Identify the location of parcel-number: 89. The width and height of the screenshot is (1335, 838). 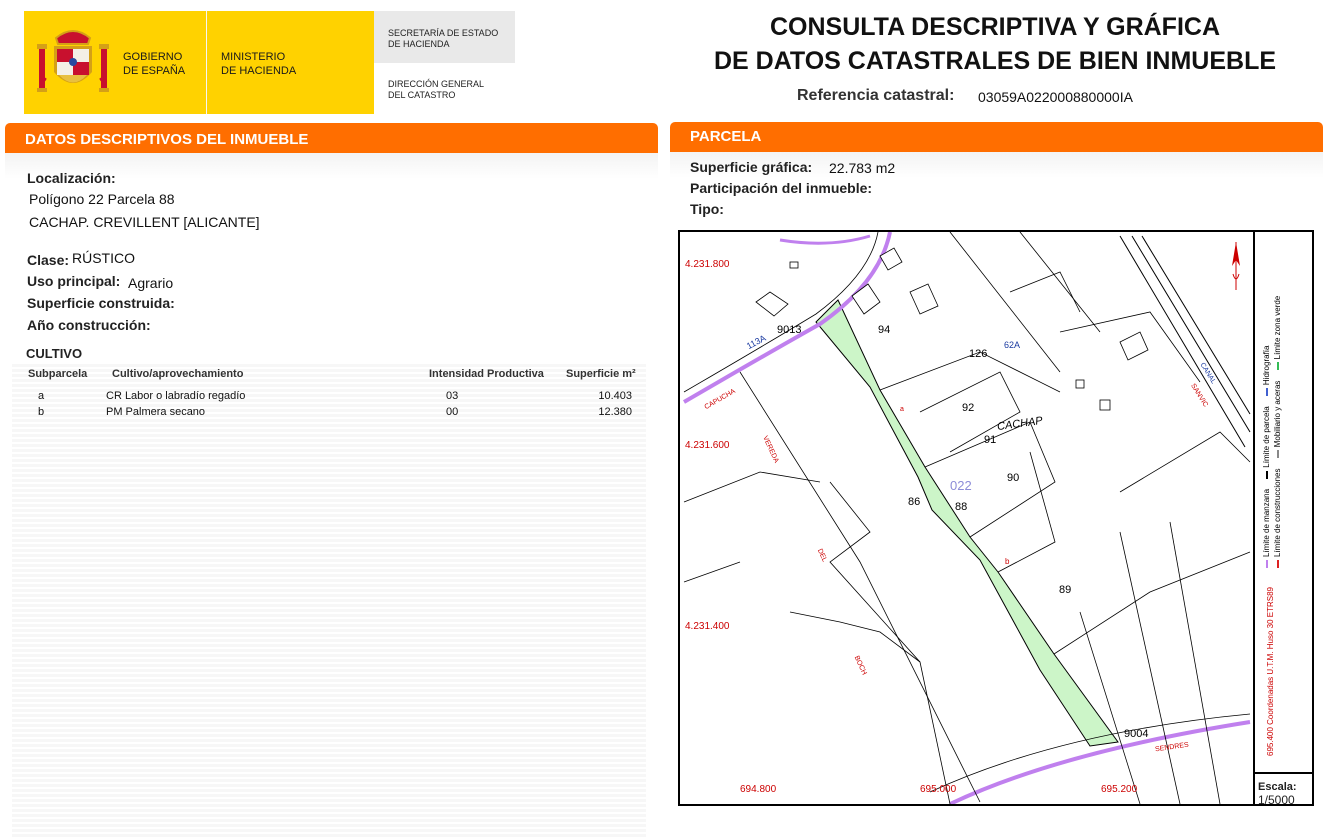
(1065, 590).